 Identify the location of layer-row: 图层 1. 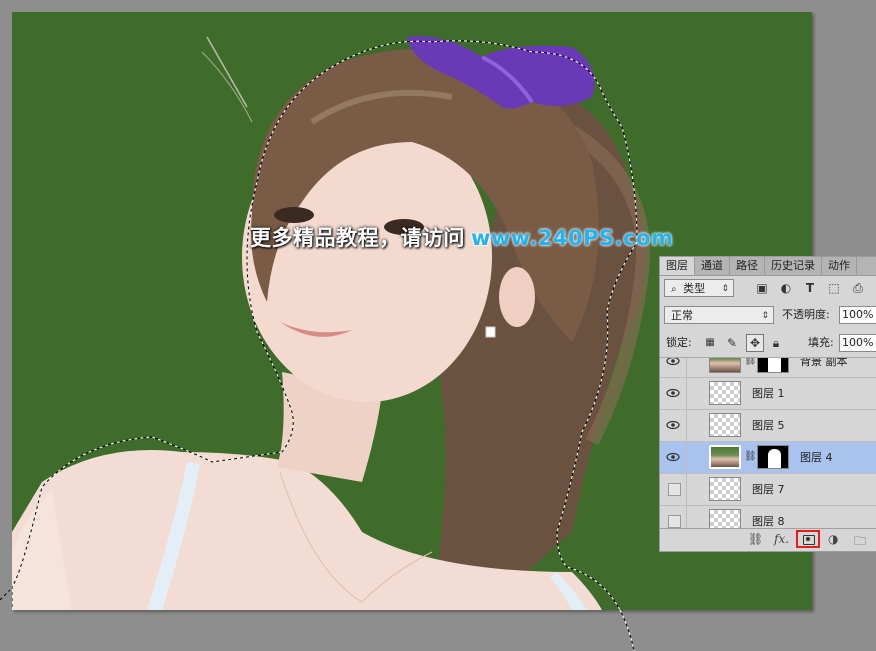
(768, 394).